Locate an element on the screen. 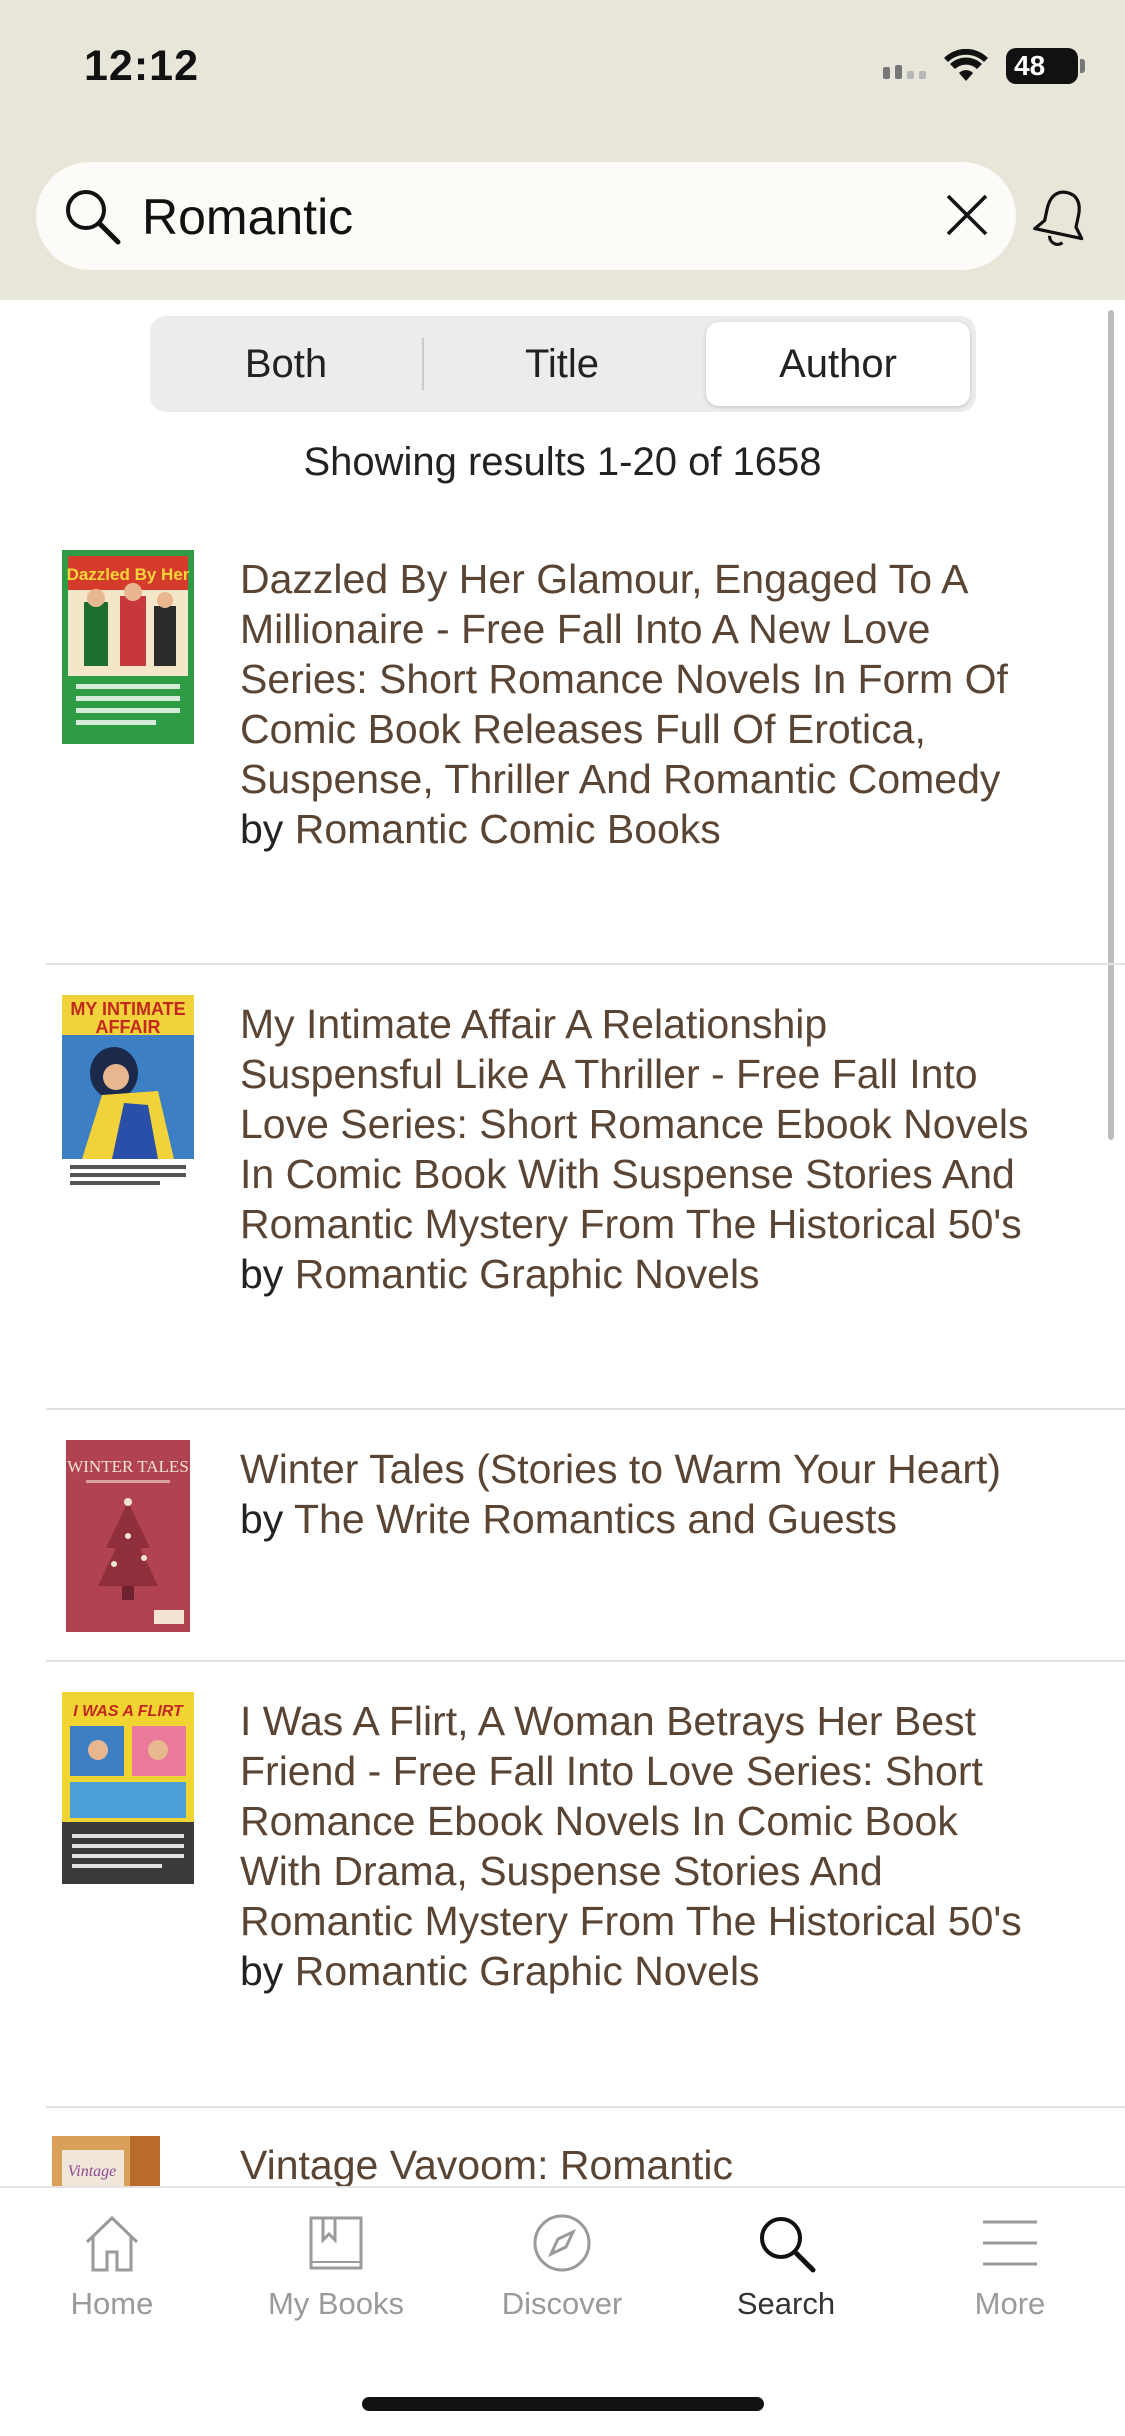  book-author: Romantic Comic Books is located at coordinates (508, 829).